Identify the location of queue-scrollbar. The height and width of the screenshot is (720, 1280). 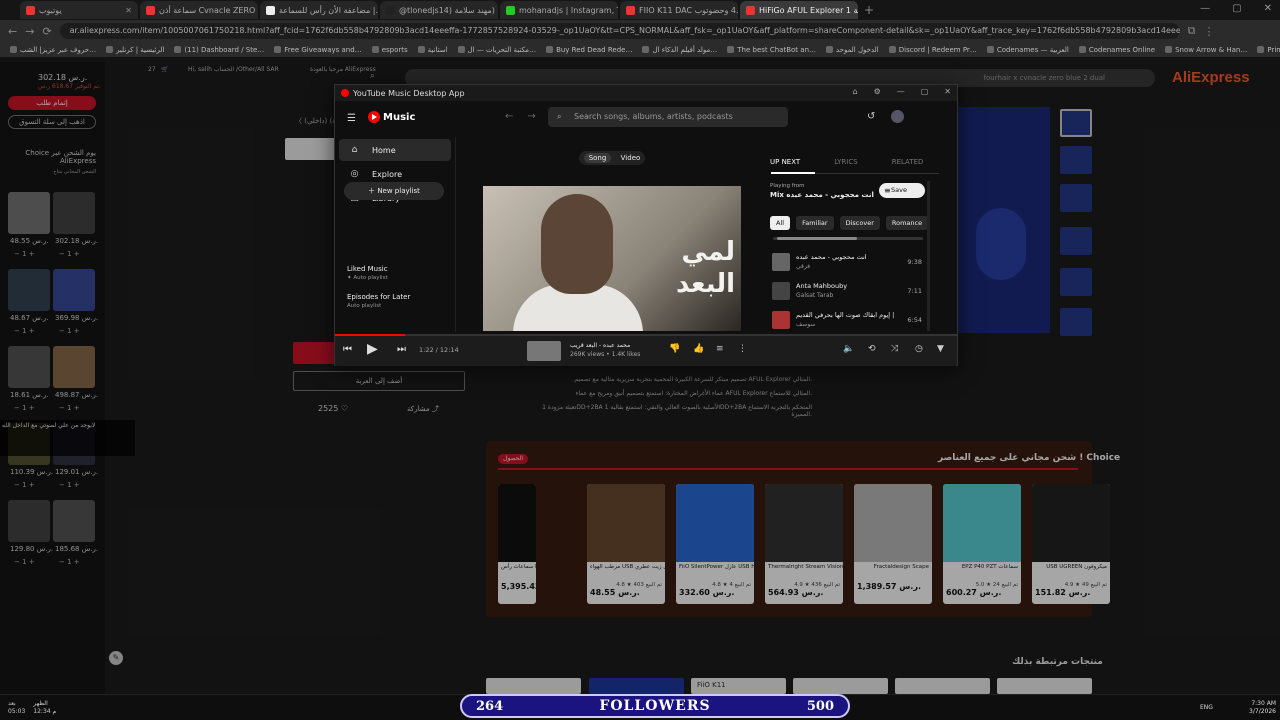
(928, 256).